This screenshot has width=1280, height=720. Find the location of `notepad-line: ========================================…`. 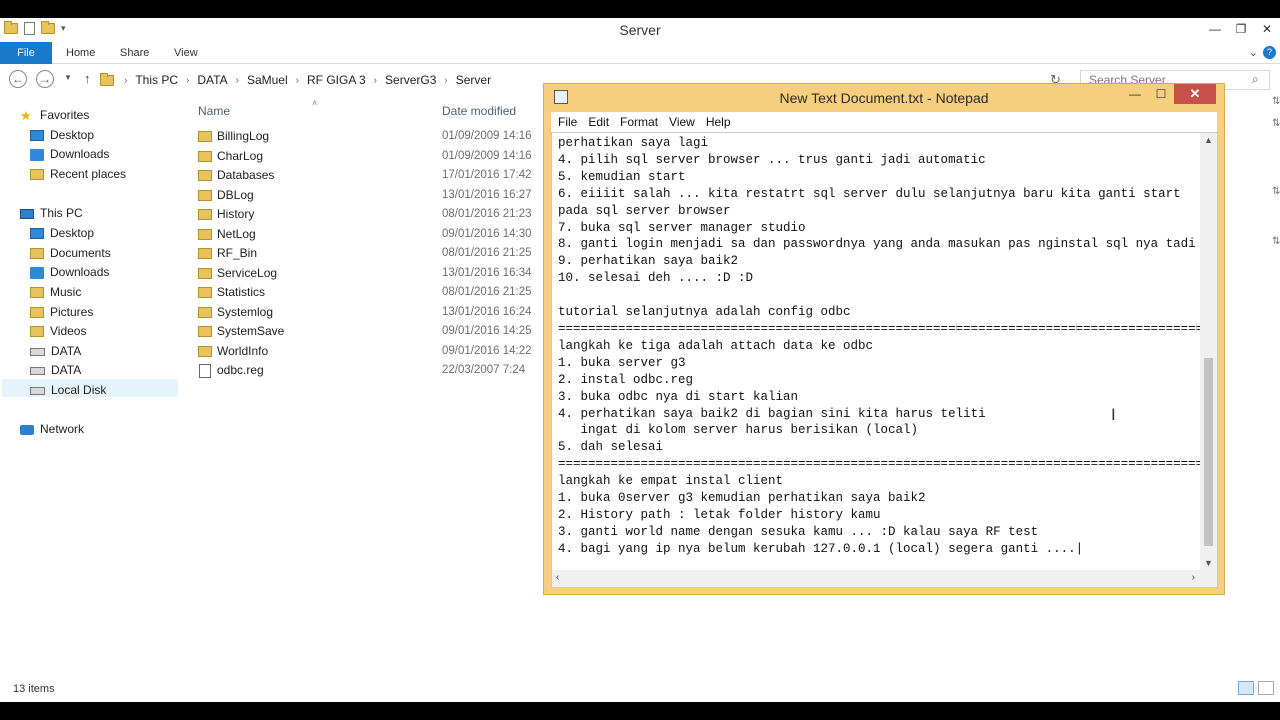

notepad-line: ========================================… is located at coordinates (880, 464).